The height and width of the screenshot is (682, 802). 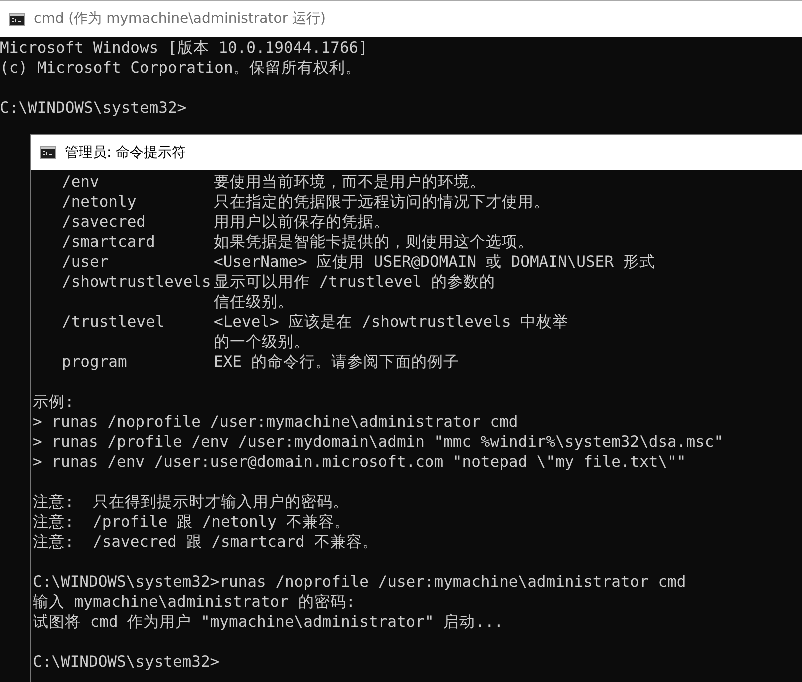 I want to click on console-line: (c) Microsoft Corporation。保留所有权利。, so click(x=181, y=68).